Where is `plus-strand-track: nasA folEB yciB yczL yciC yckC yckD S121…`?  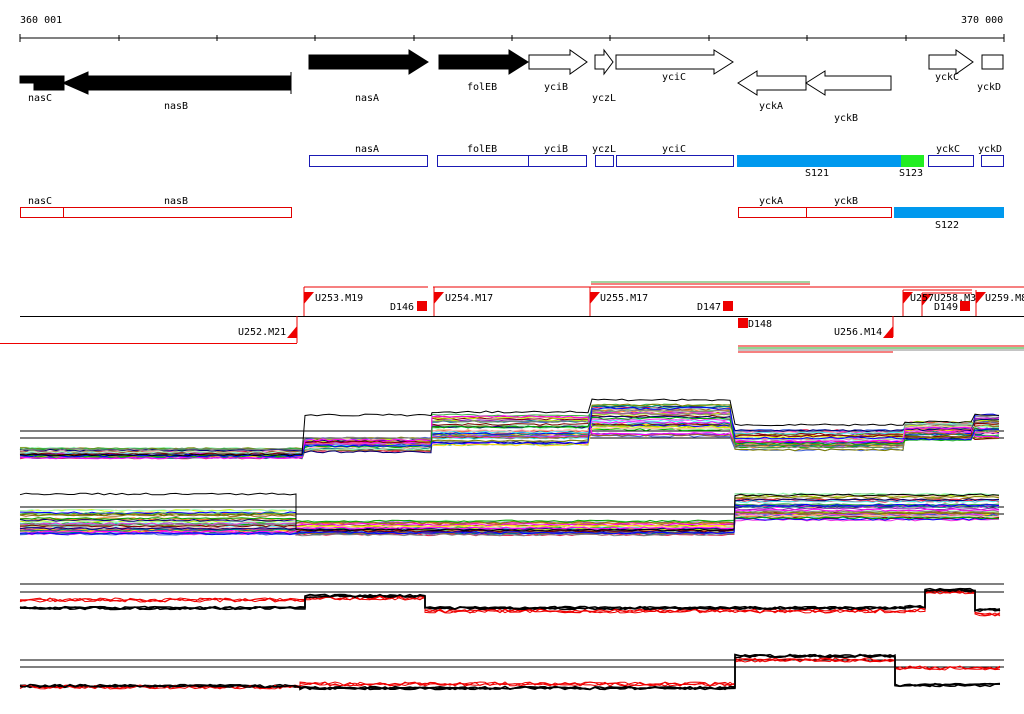 plus-strand-track: nasA folEB yciB yczL yciC yckC yckD S121… is located at coordinates (656, 161).